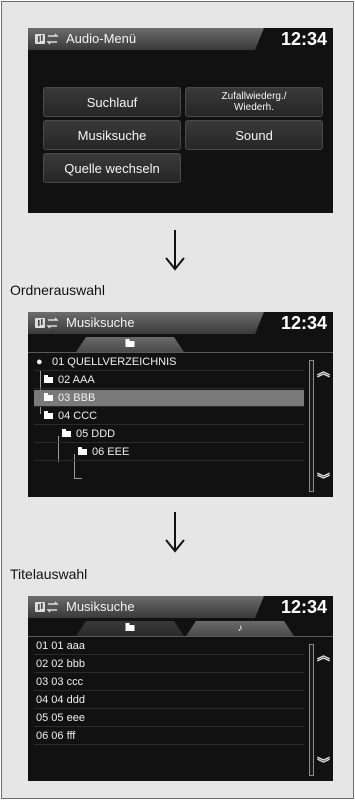 Image resolution: width=355 pixels, height=800 pixels. I want to click on track-label: 05 05 eee, so click(60, 718).